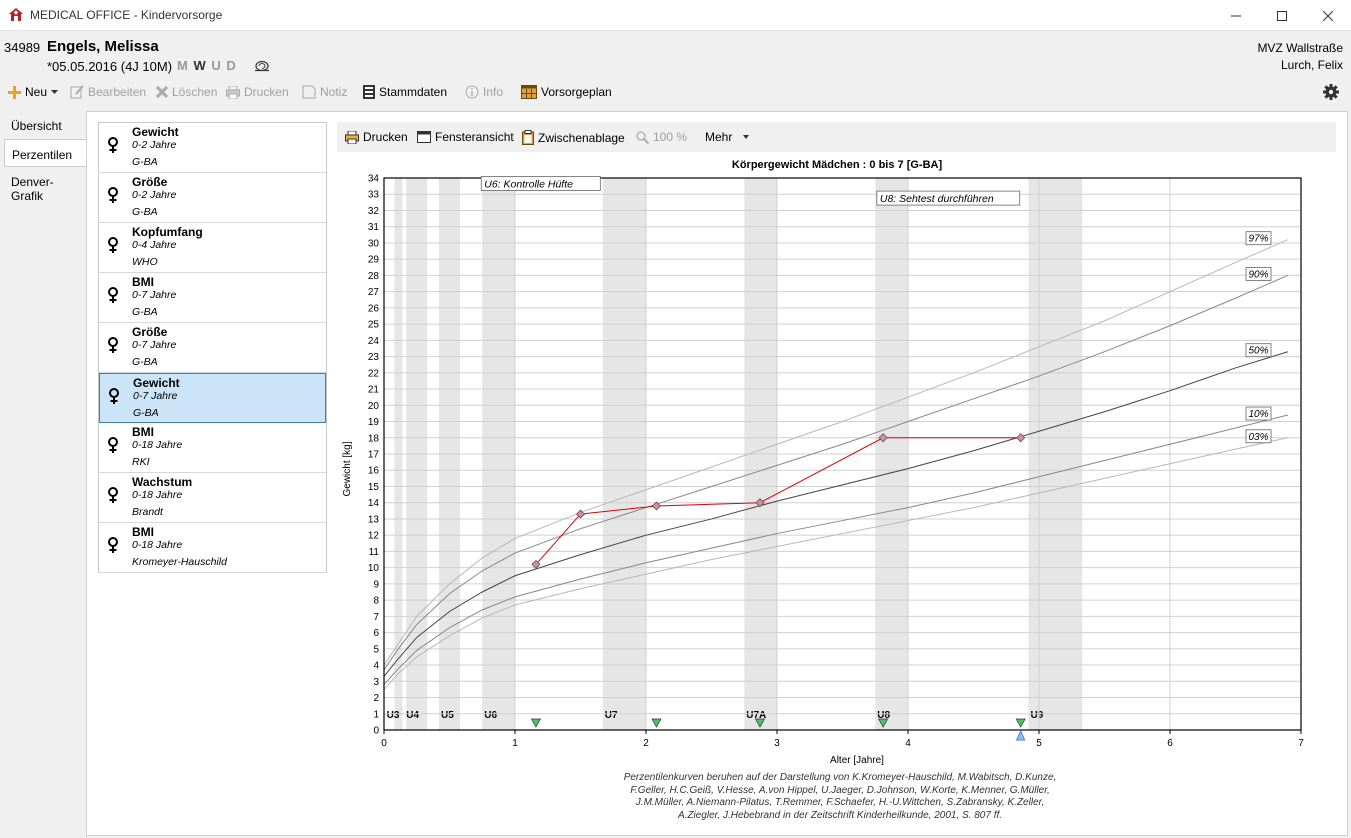 The image size is (1351, 838). I want to click on maximize-button, so click(1282, 15).